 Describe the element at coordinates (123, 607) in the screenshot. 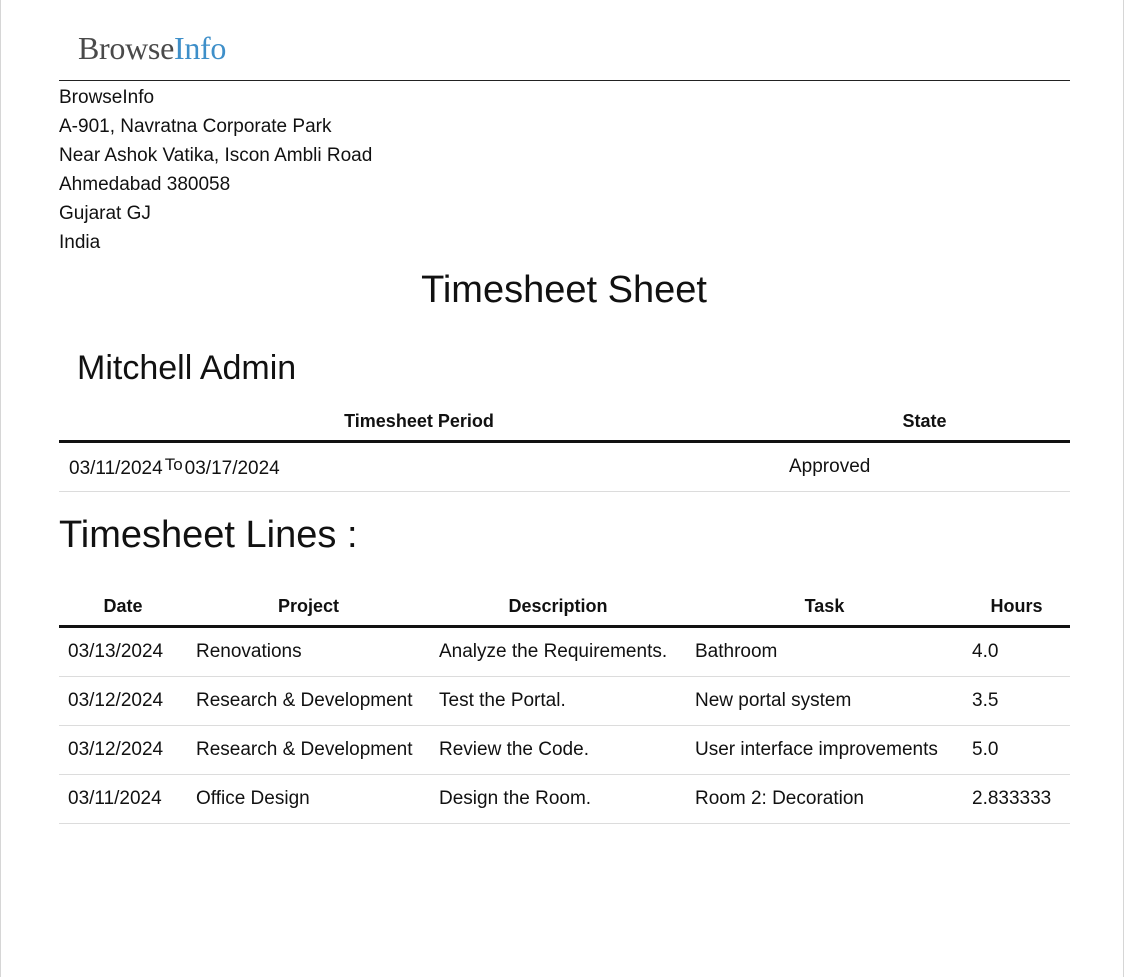

I see `column-header-date: Date` at that location.